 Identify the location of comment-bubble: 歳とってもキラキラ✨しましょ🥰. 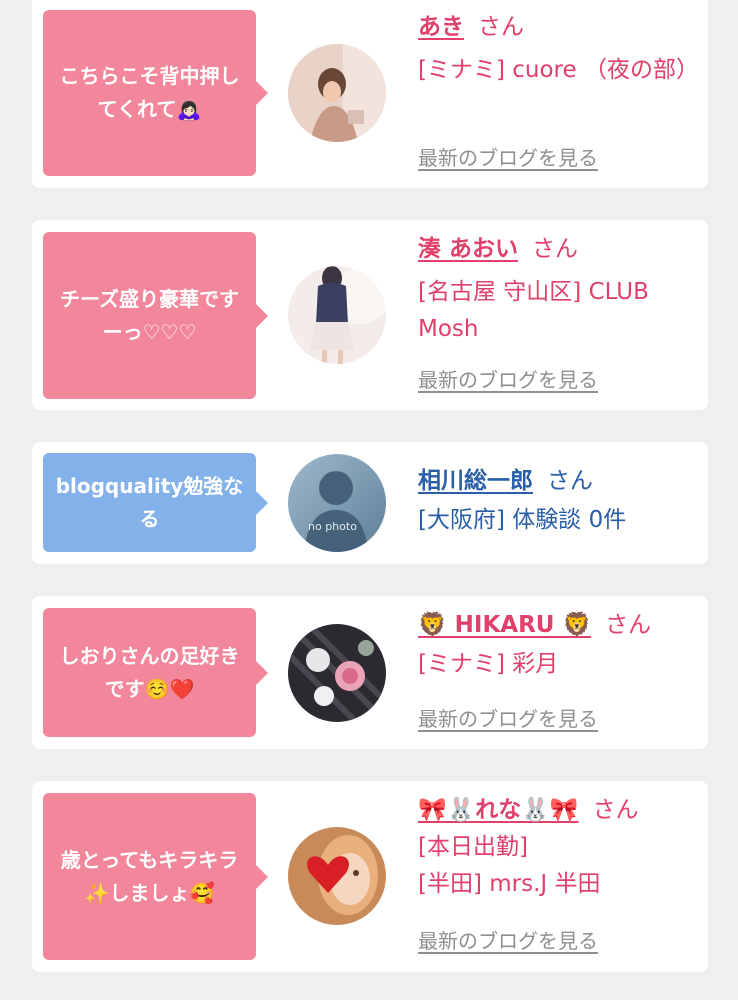
(155, 876).